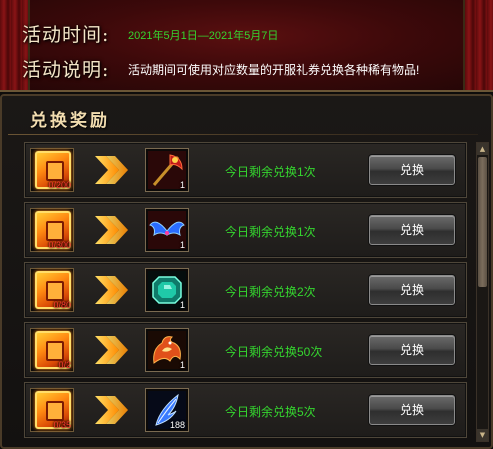  I want to click on reward-slot: 188, so click(167, 410).